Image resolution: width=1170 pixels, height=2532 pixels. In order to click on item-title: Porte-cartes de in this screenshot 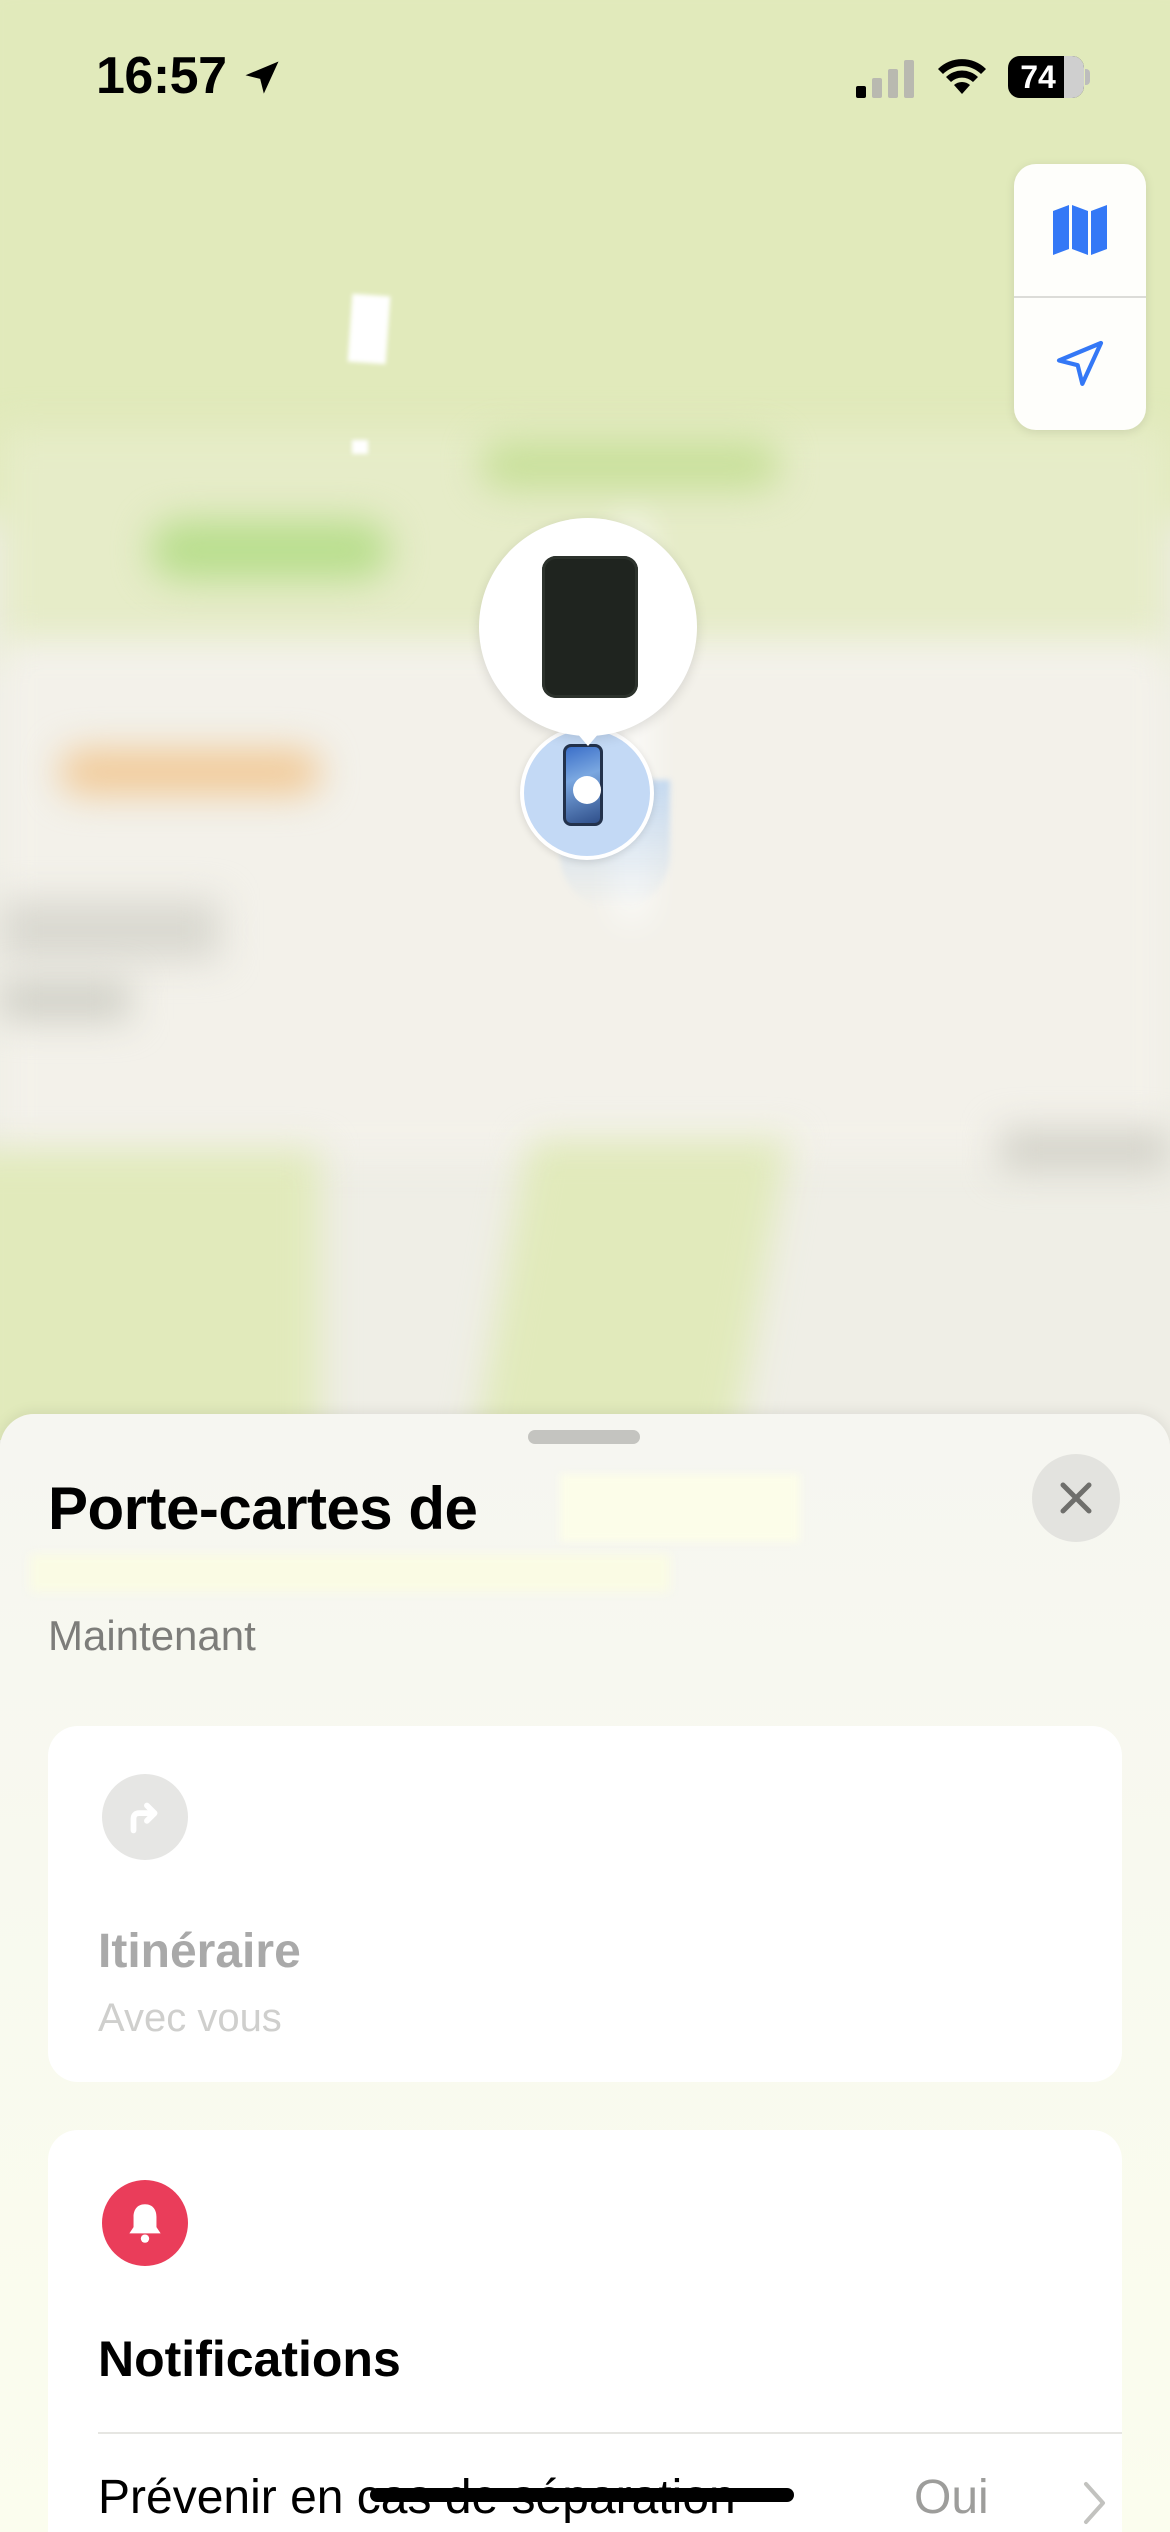, I will do `click(263, 1508)`.